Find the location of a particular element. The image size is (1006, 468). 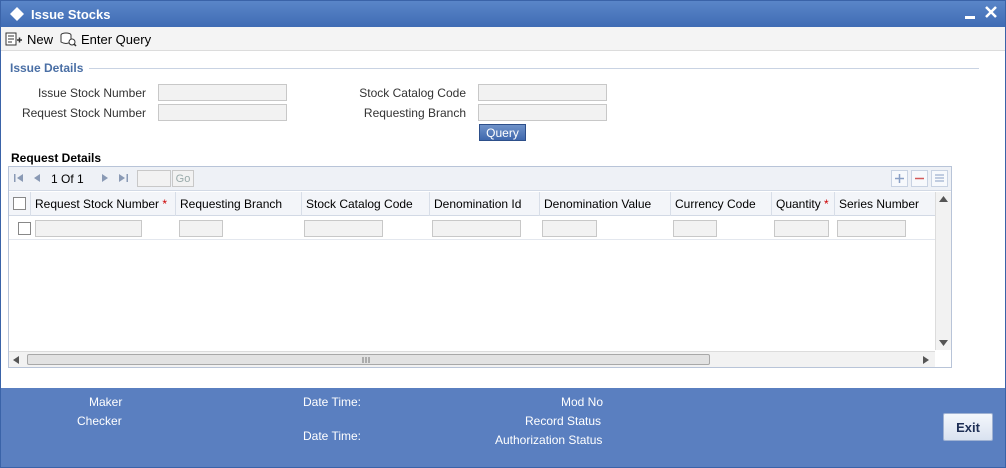

quantity-cell is located at coordinates (801, 228).